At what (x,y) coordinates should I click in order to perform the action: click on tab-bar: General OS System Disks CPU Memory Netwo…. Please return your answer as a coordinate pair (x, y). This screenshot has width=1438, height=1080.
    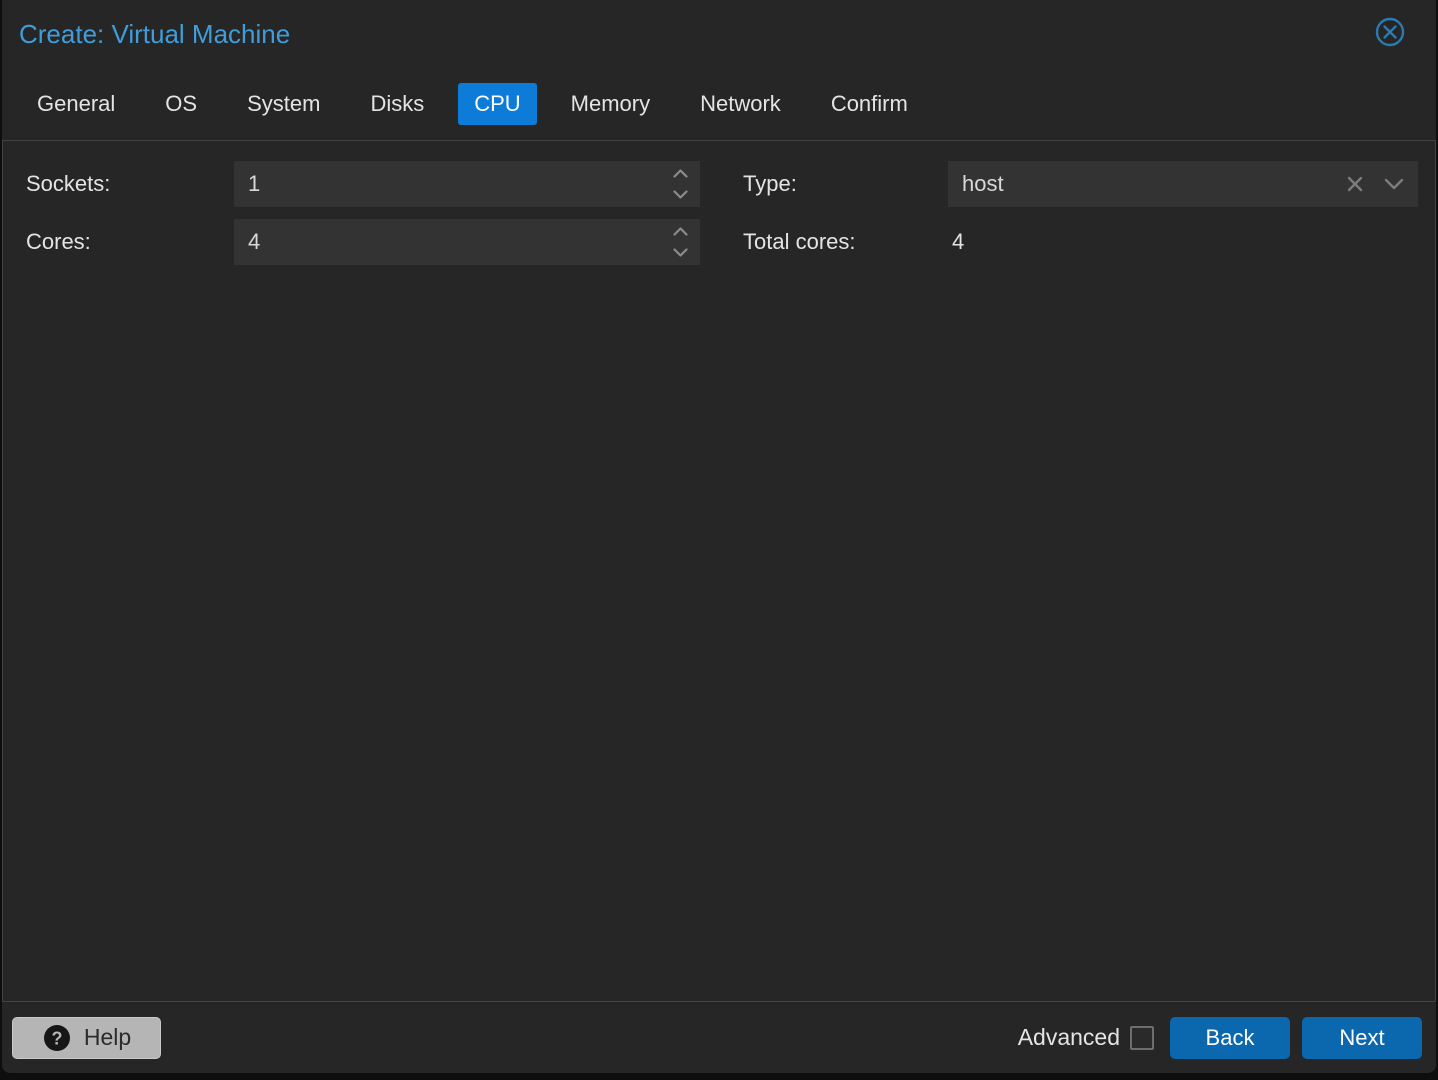
    Looking at the image, I should click on (472, 104).